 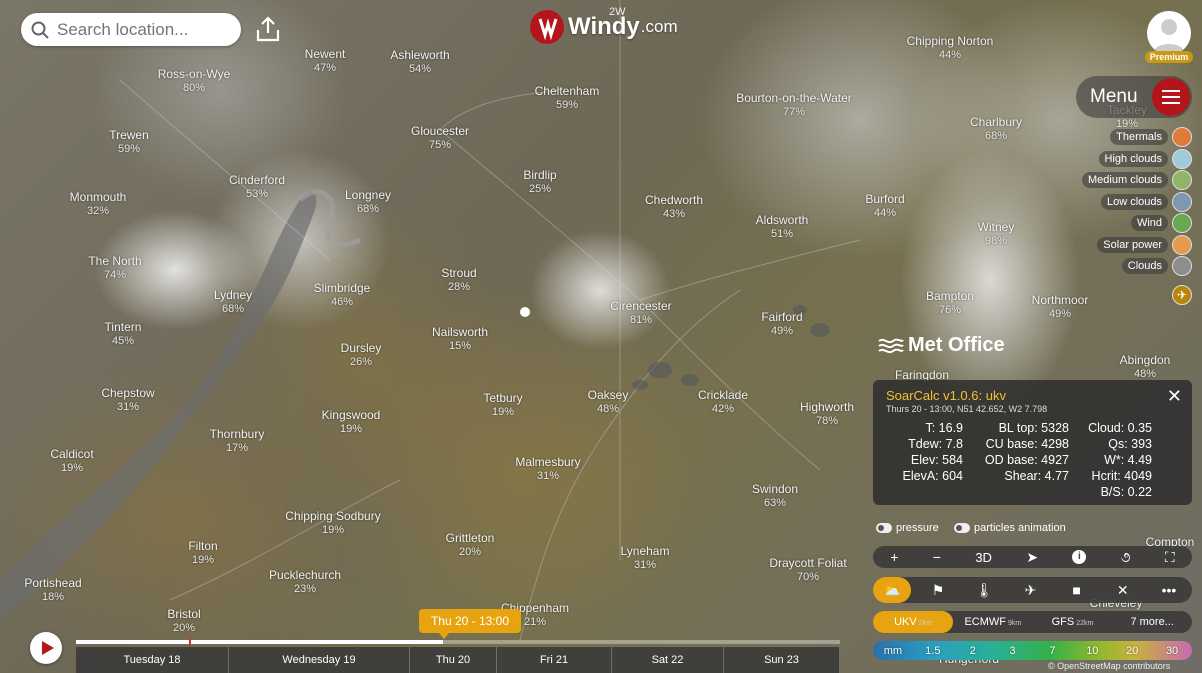 I want to click on town-label: Trewen 59%, so click(x=129, y=142).